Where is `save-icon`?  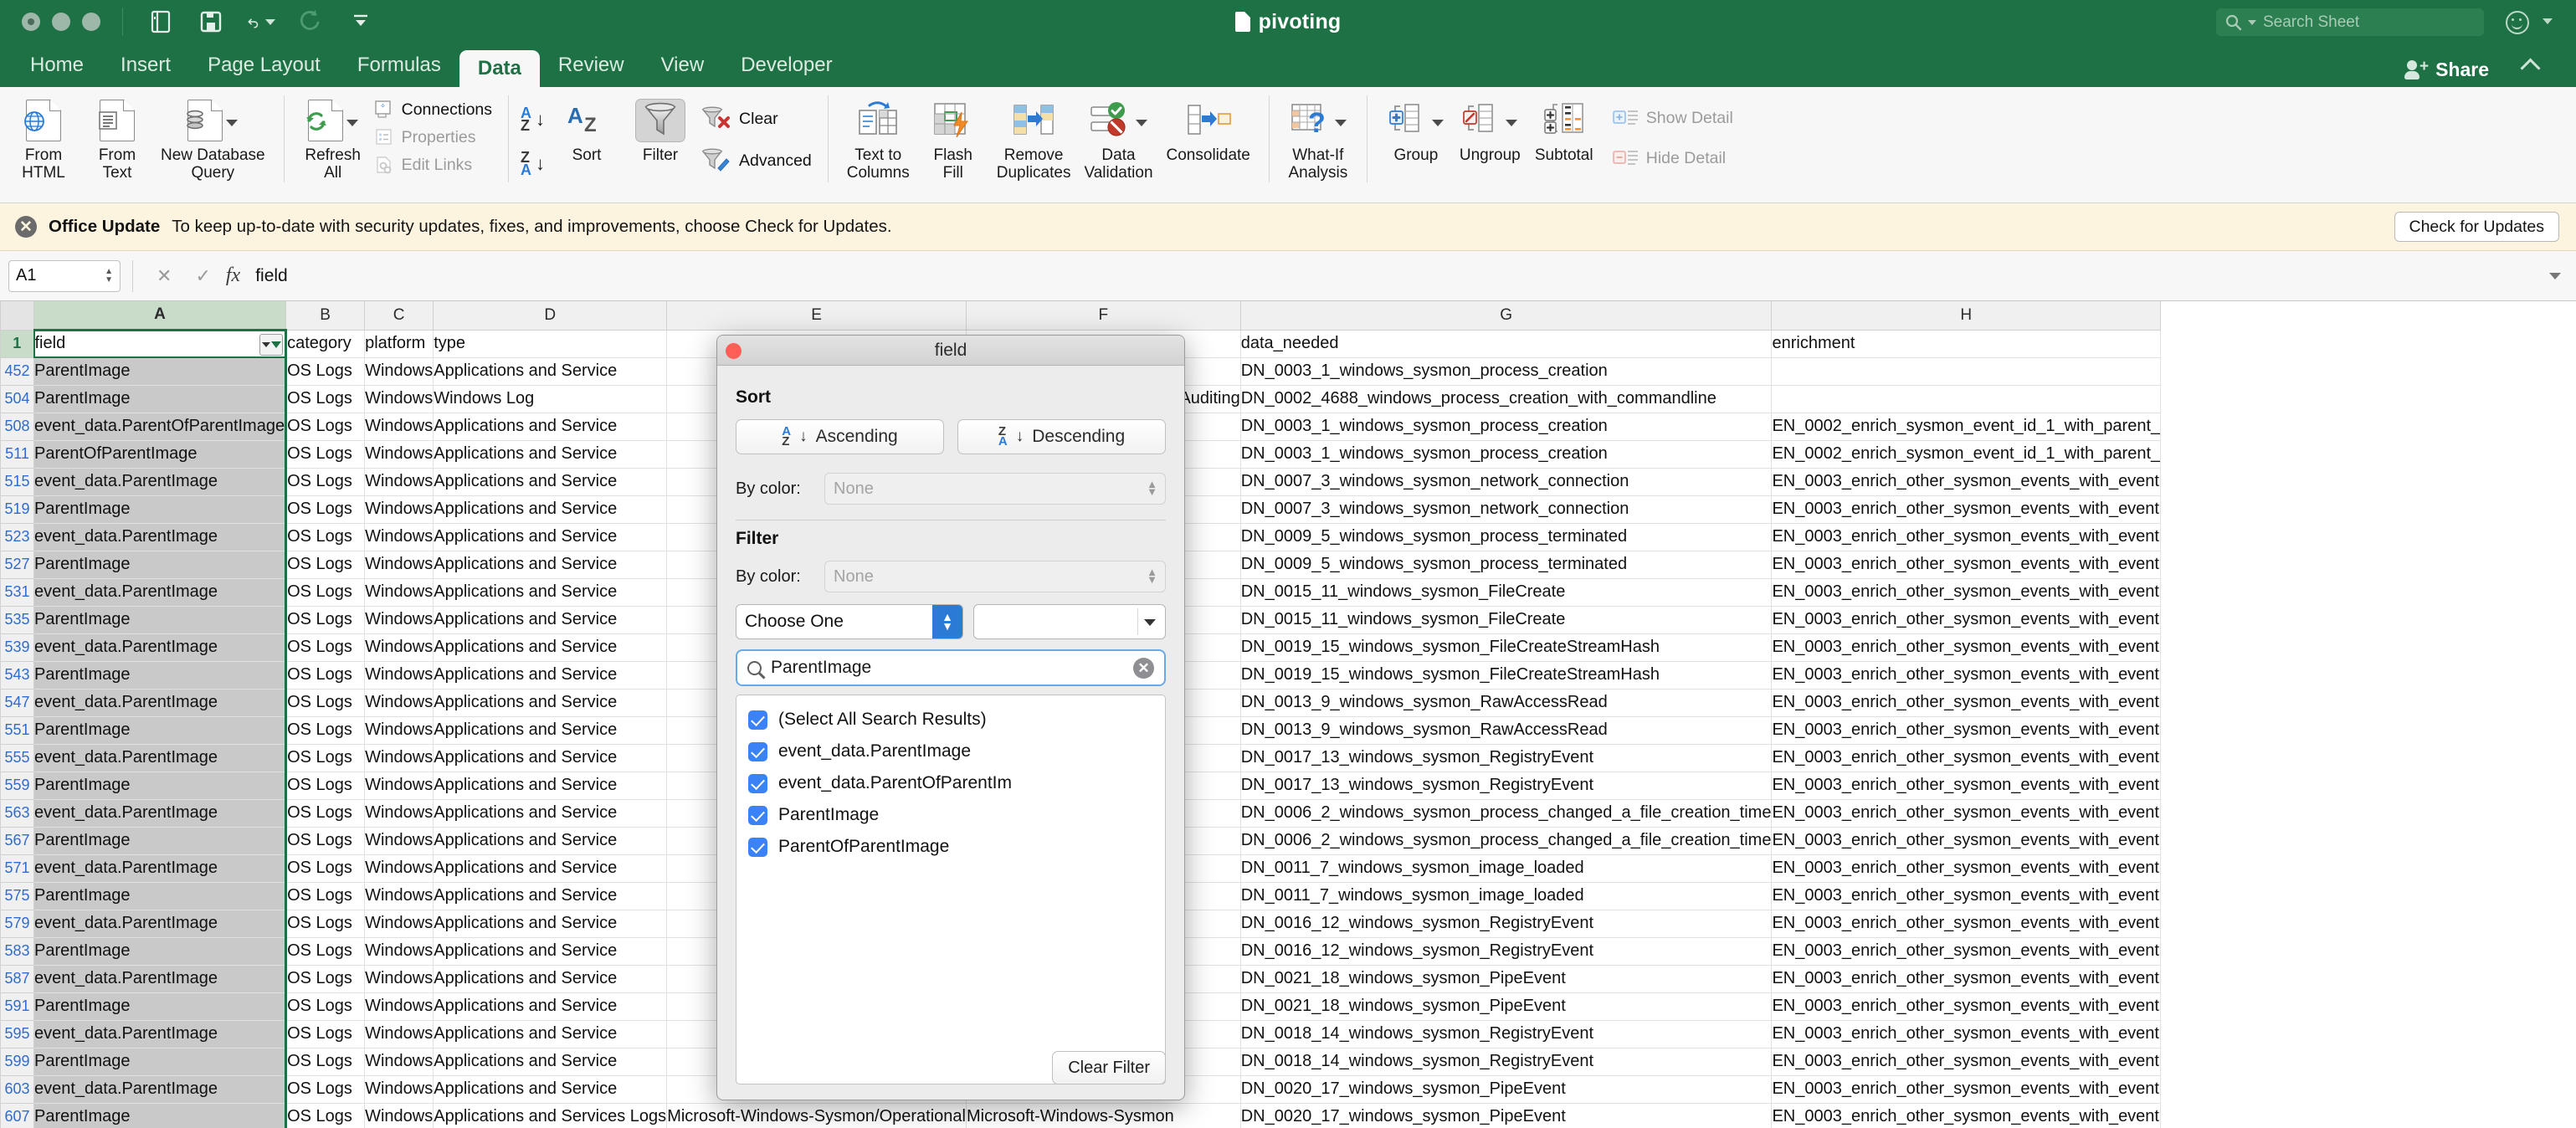
save-icon is located at coordinates (211, 22).